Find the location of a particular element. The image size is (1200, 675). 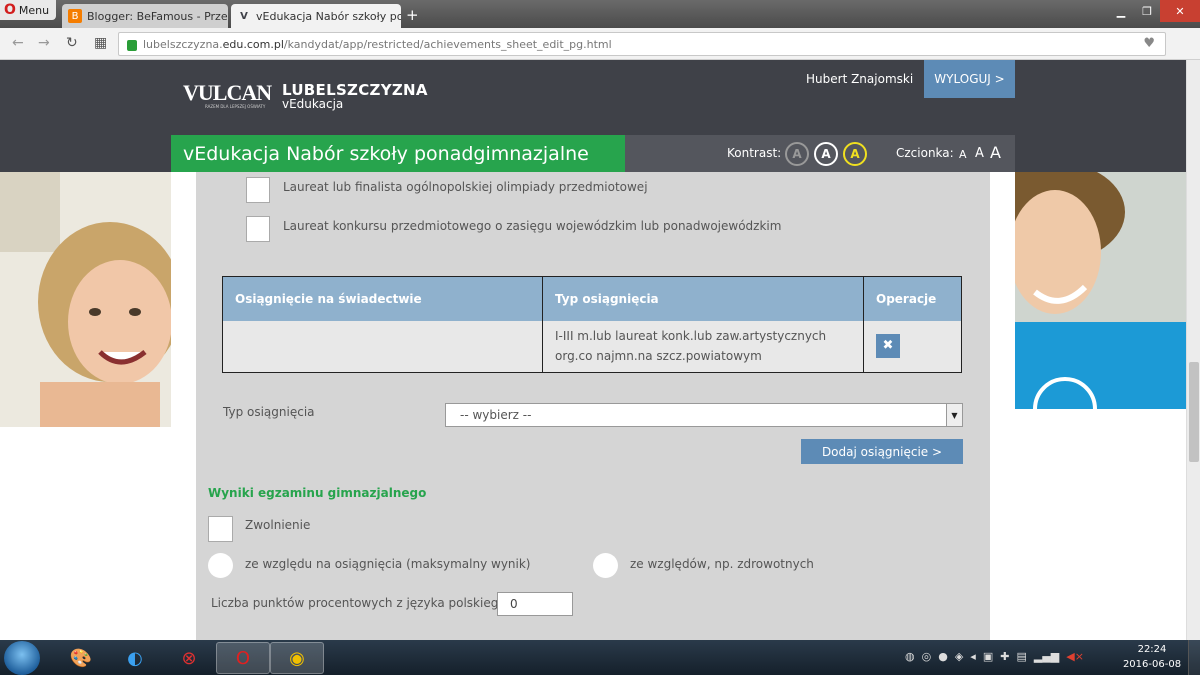

lock-icon is located at coordinates (132, 45).